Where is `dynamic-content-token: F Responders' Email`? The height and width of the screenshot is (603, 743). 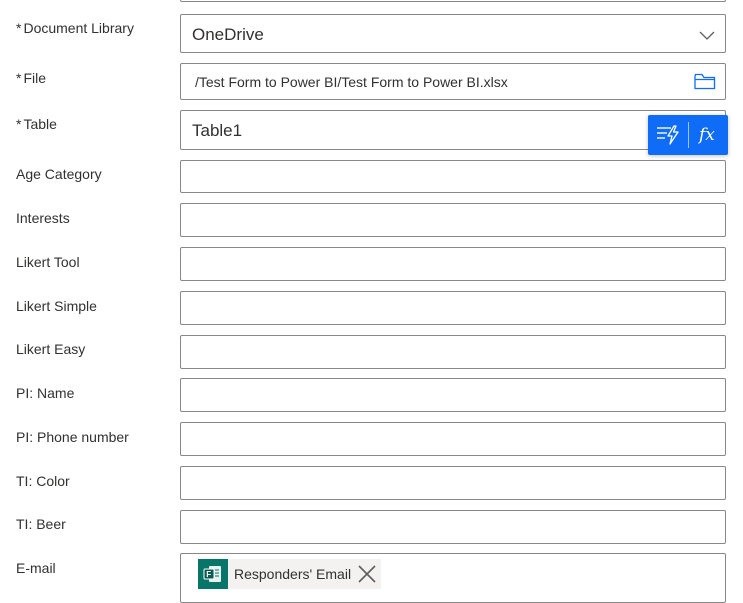
dynamic-content-token: F Responders' Email is located at coordinates (290, 574).